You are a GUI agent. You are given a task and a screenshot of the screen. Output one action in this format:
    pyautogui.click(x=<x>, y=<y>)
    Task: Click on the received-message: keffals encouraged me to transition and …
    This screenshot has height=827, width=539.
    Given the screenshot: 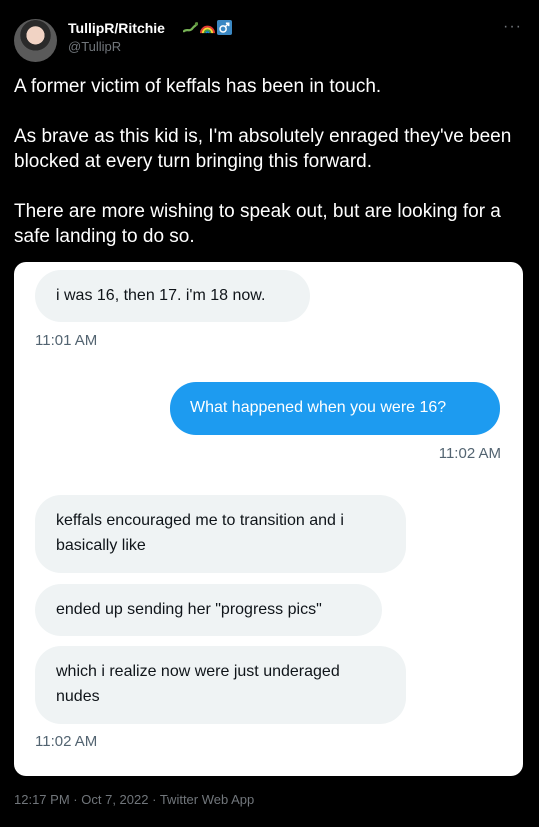 What is the action you would take?
    pyautogui.click(x=220, y=534)
    